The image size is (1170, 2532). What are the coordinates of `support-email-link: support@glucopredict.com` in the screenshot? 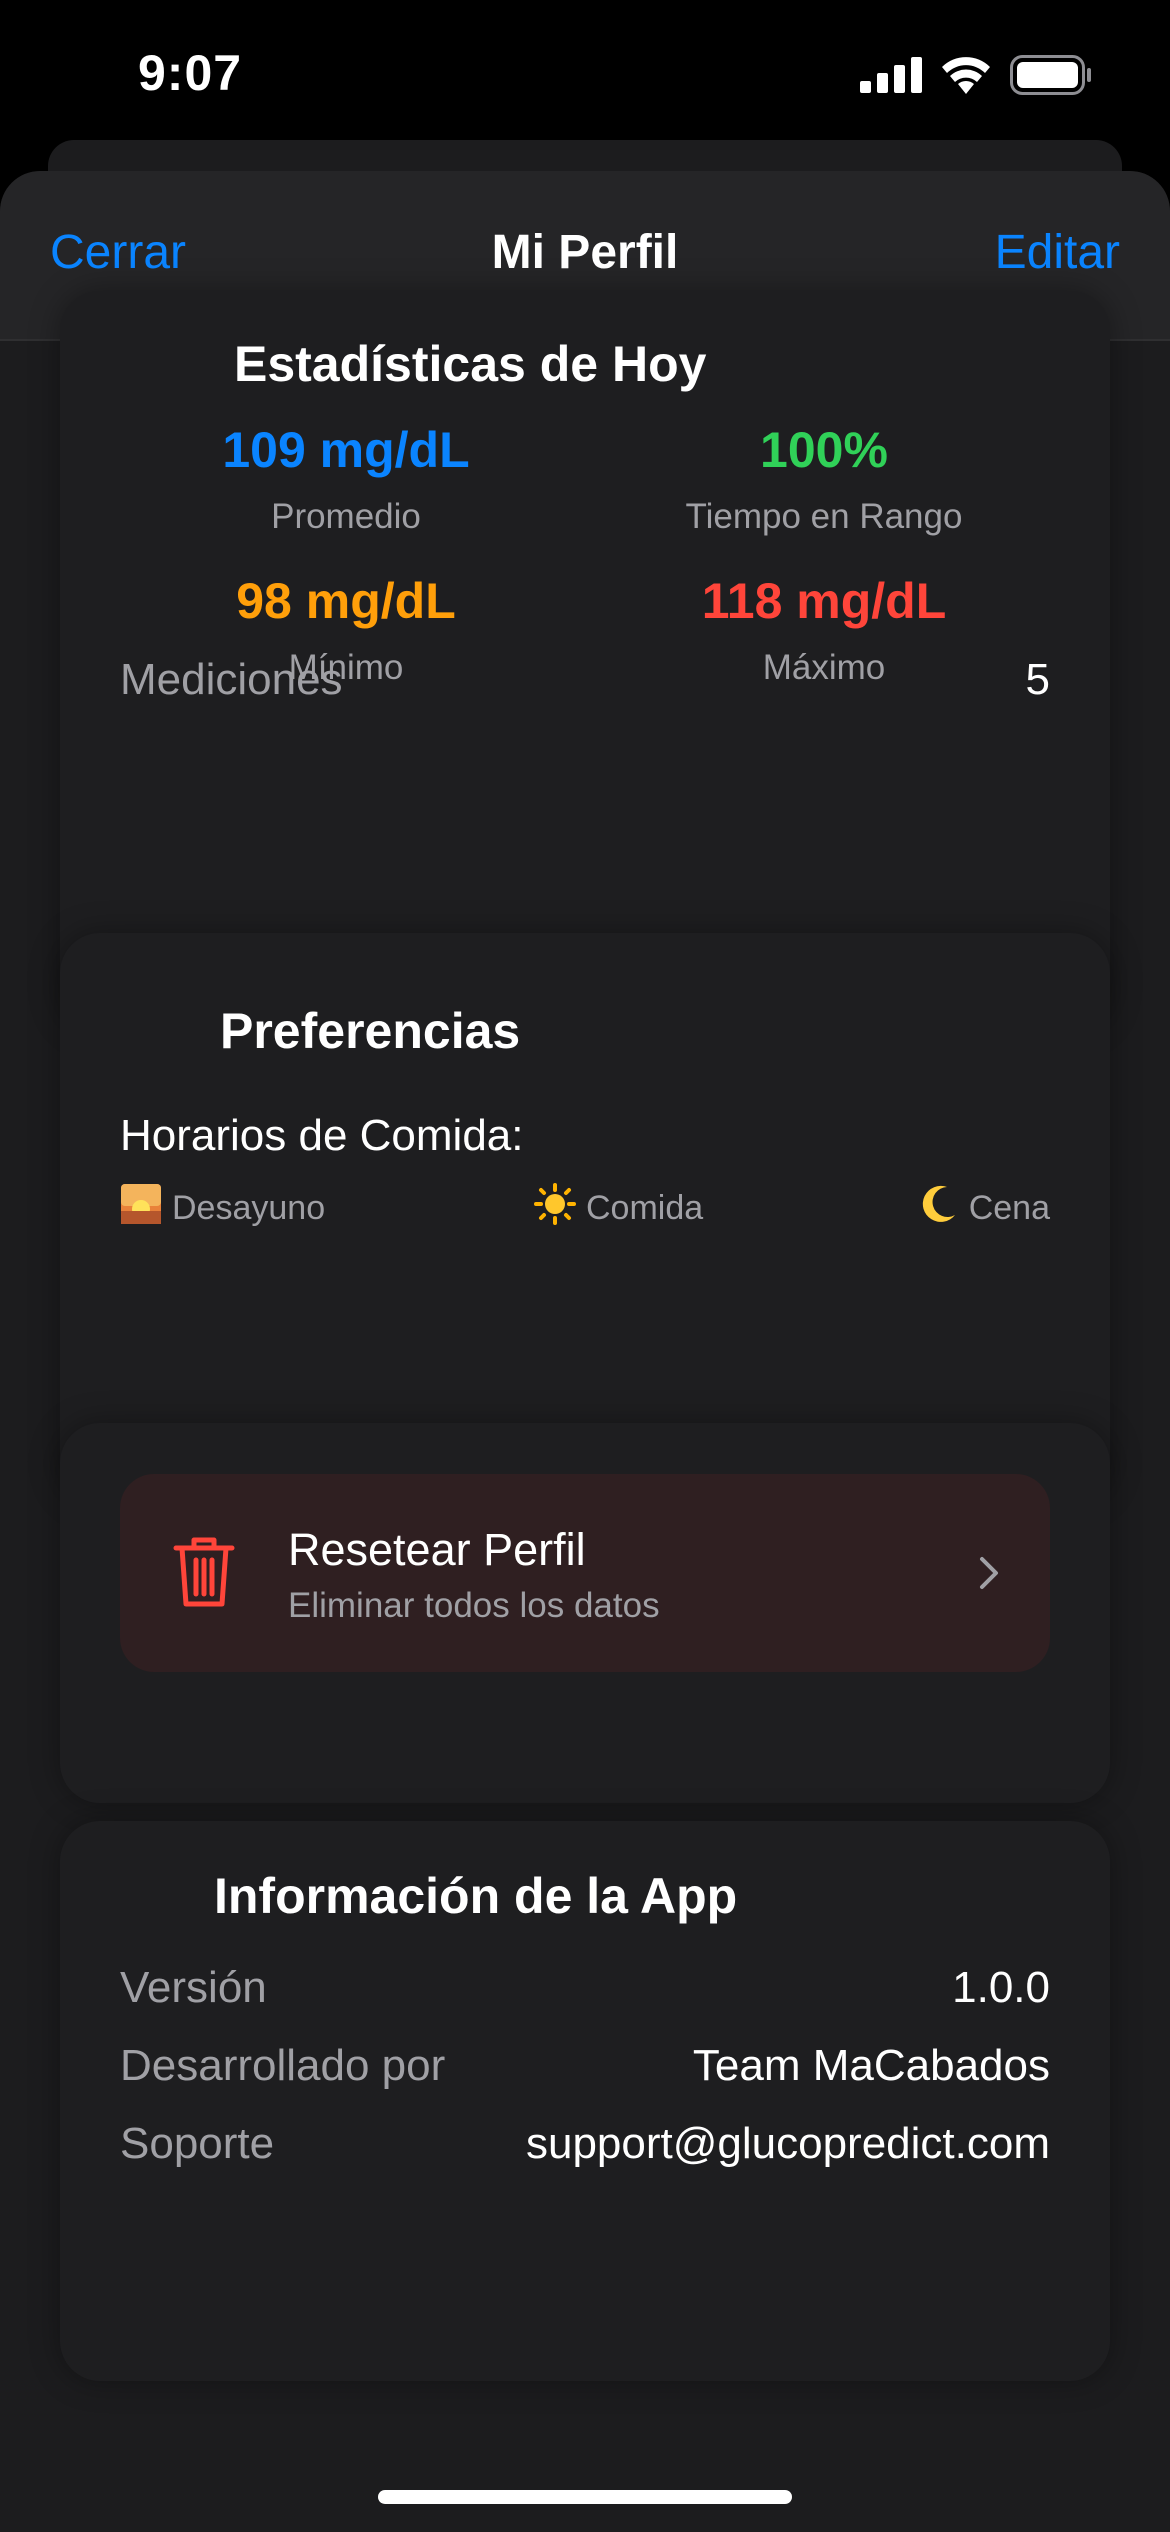 It's located at (788, 2144).